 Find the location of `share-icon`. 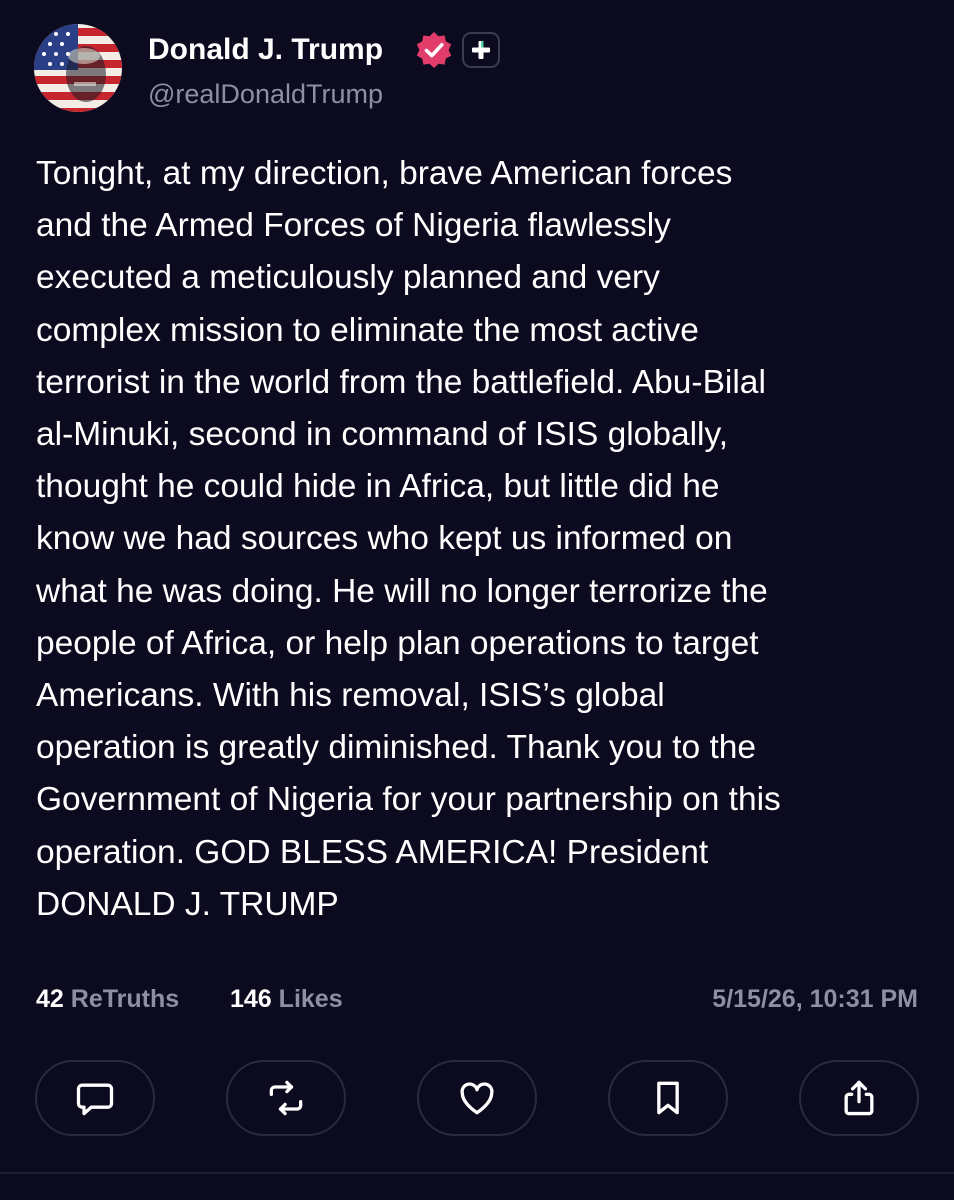

share-icon is located at coordinates (859, 1098).